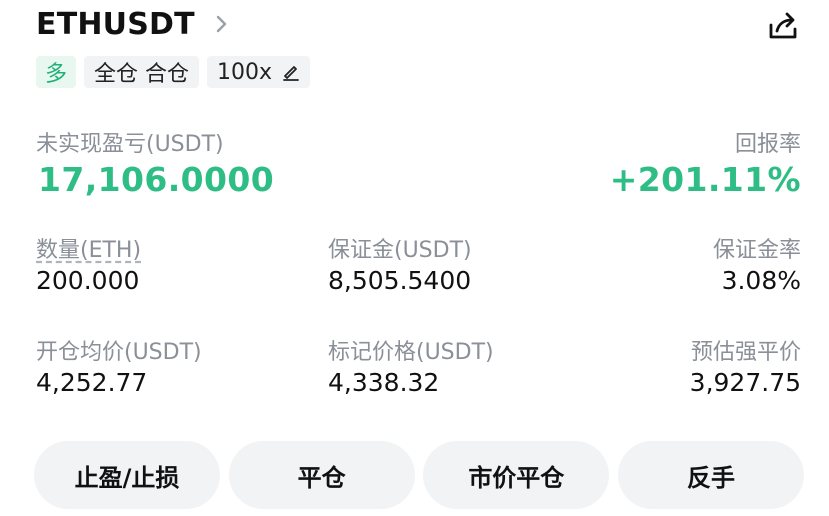 This screenshot has height=516, width=829. What do you see at coordinates (130, 144) in the screenshot?
I see `unrealized-pnl-label: 未实现盈亏(USDT)` at bounding box center [130, 144].